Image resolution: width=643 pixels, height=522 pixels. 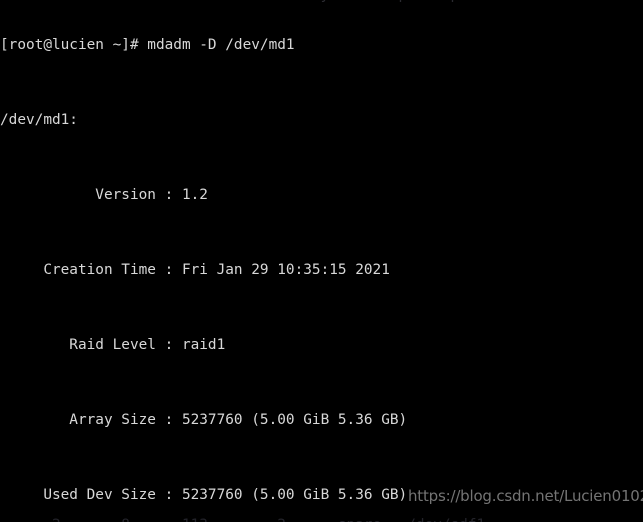 I want to click on clipped-bottom-line: 2 8 113 2 spare /dev/sdf1, so click(x=321, y=517).